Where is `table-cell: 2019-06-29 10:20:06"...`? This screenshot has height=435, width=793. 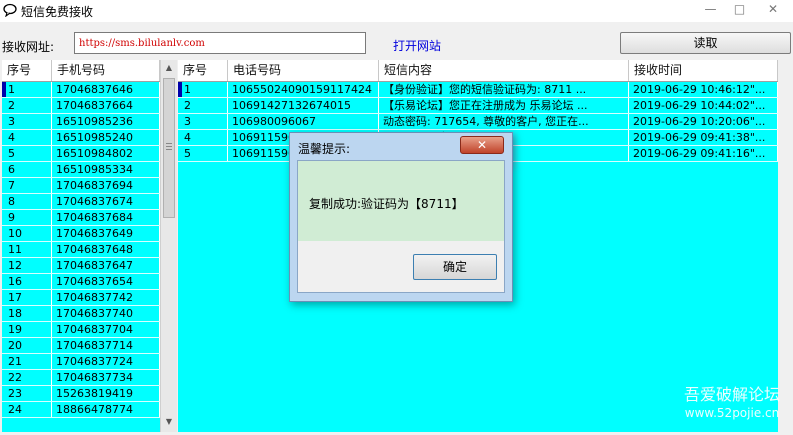
table-cell: 2019-06-29 10:20:06"... is located at coordinates (703, 121).